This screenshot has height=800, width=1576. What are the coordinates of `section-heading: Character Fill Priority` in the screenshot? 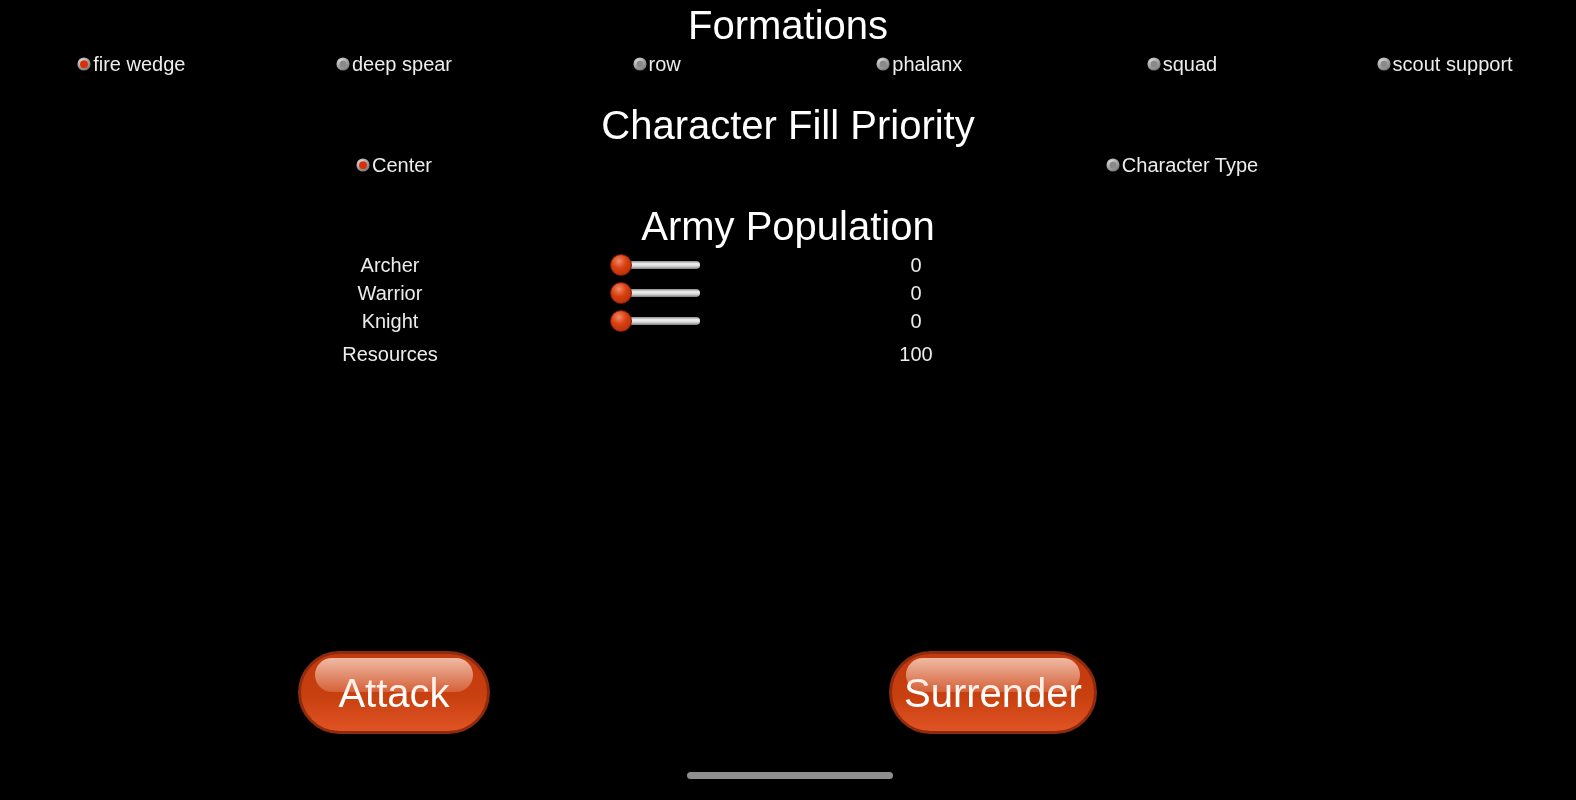 It's located at (788, 125).